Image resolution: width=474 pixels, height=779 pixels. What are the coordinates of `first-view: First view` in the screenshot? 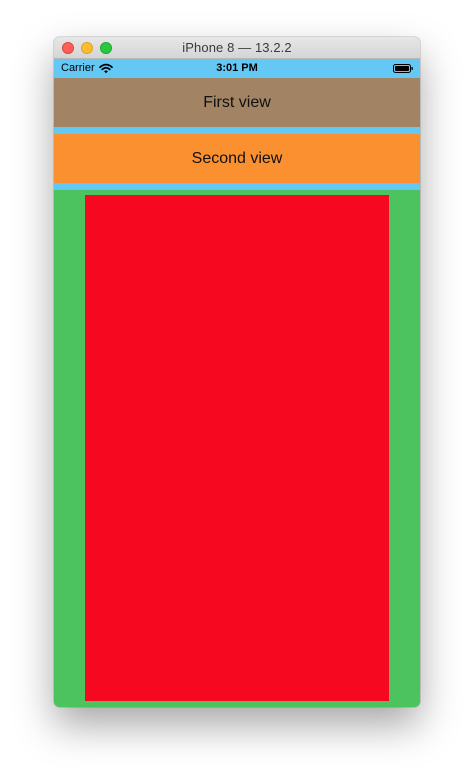 It's located at (237, 102).